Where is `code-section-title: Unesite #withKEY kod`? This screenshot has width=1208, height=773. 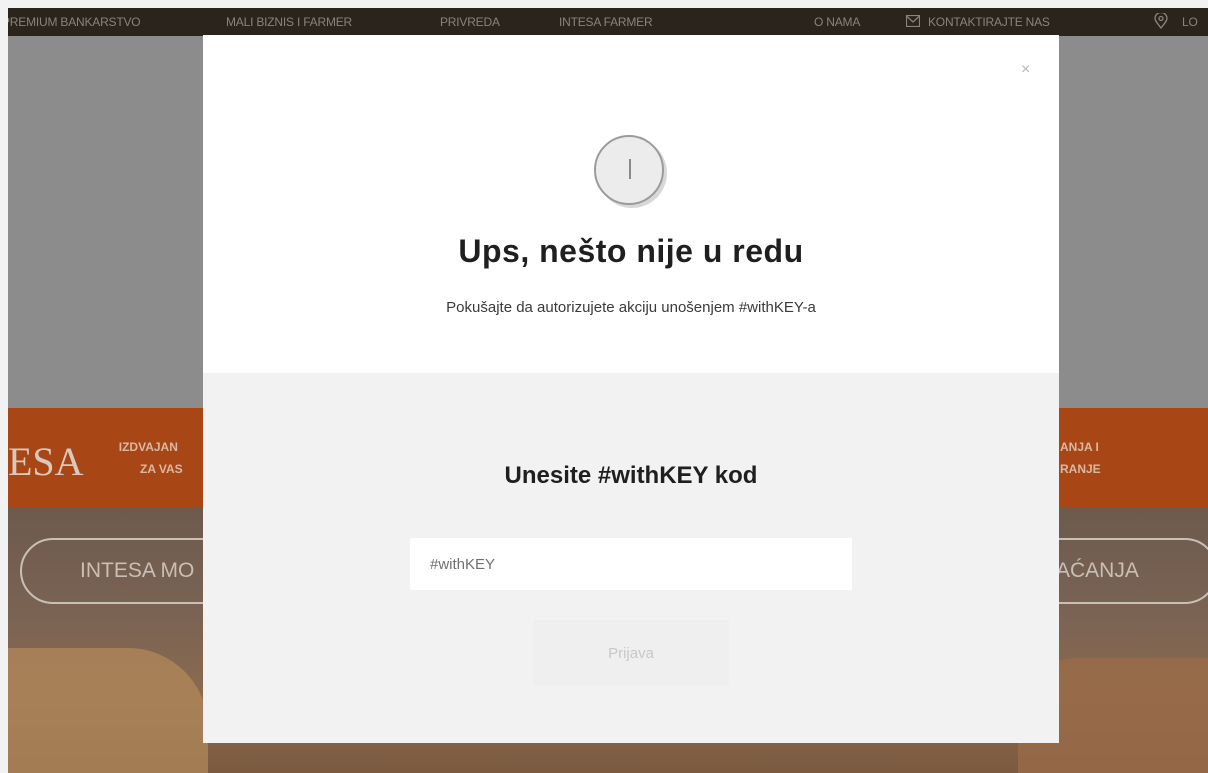 code-section-title: Unesite #withKEY kod is located at coordinates (631, 475).